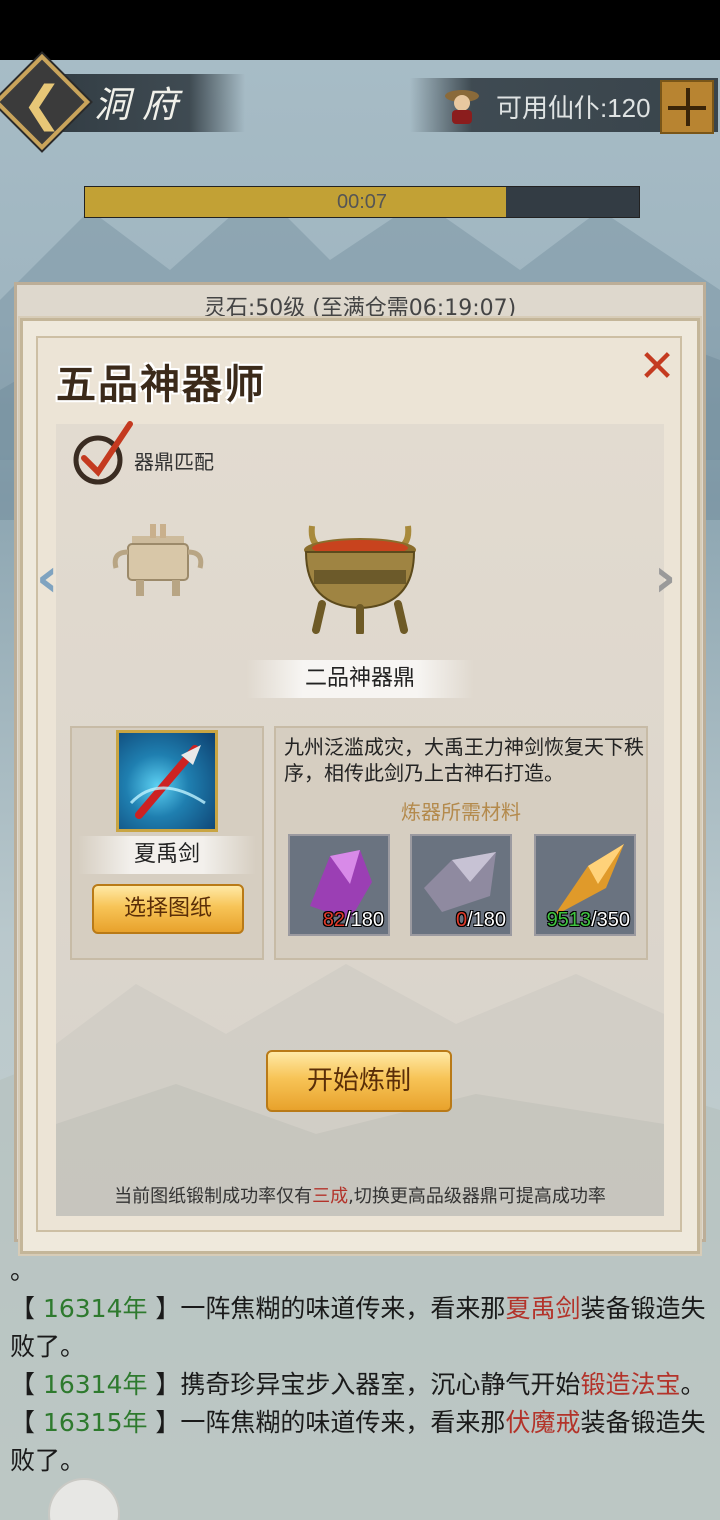 This screenshot has height=1520, width=720. What do you see at coordinates (462, 107) in the screenshot?
I see `servant-icon` at bounding box center [462, 107].